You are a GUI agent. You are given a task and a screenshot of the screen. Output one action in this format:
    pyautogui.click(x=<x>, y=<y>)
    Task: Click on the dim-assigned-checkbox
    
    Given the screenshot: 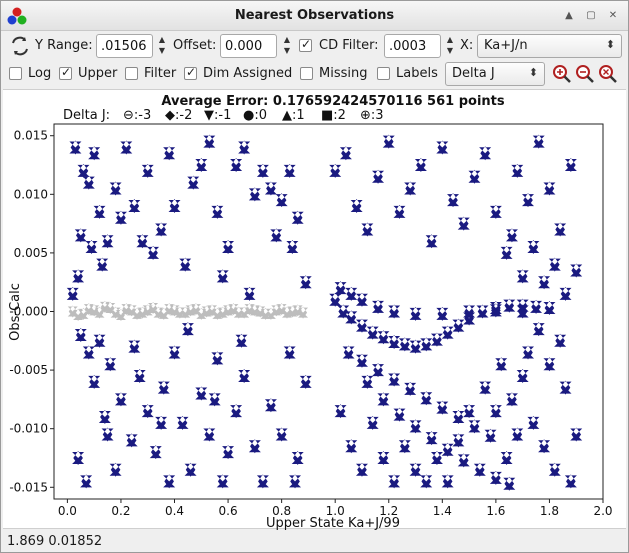 What is the action you would take?
    pyautogui.click(x=190, y=72)
    